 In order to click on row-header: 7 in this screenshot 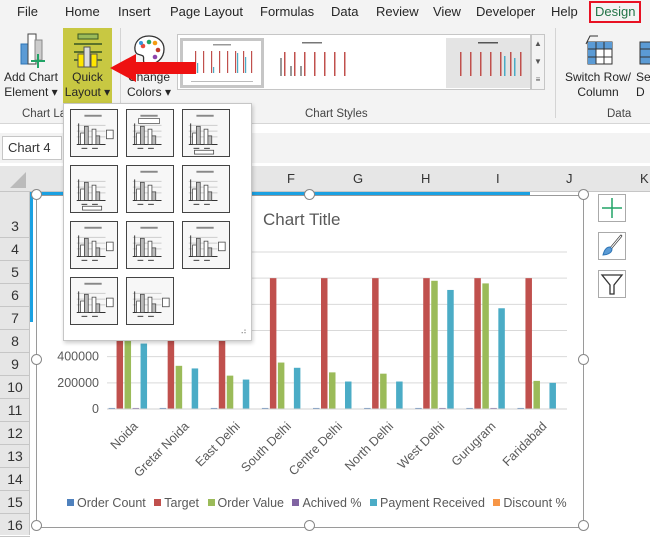, I will do `click(15, 318)`.